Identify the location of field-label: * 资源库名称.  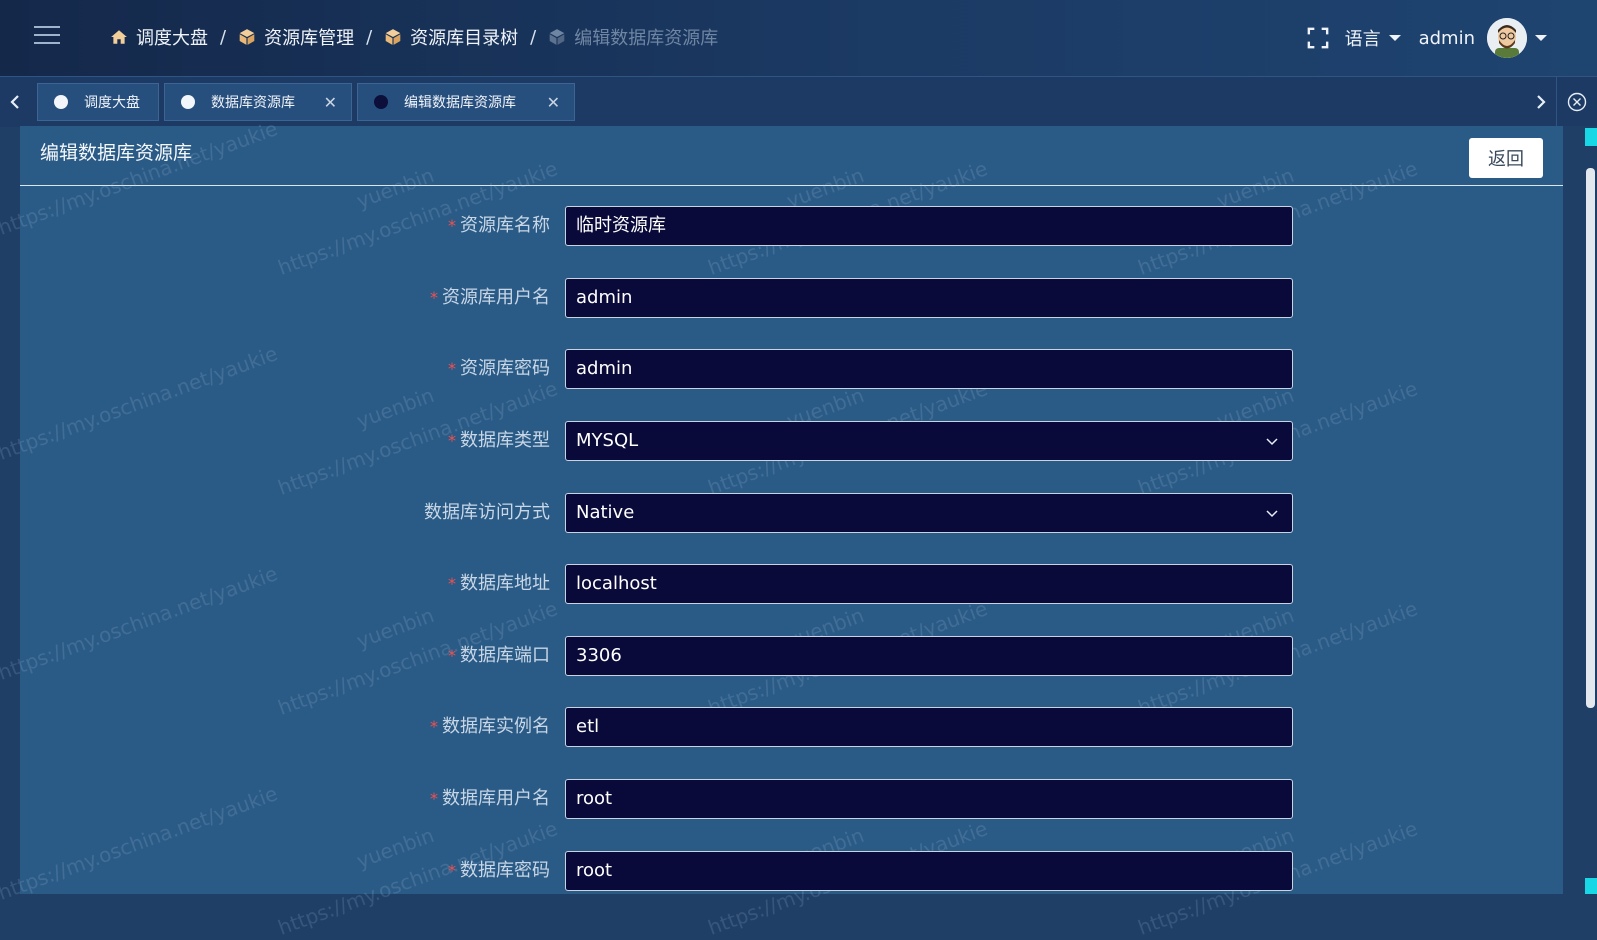
(499, 225).